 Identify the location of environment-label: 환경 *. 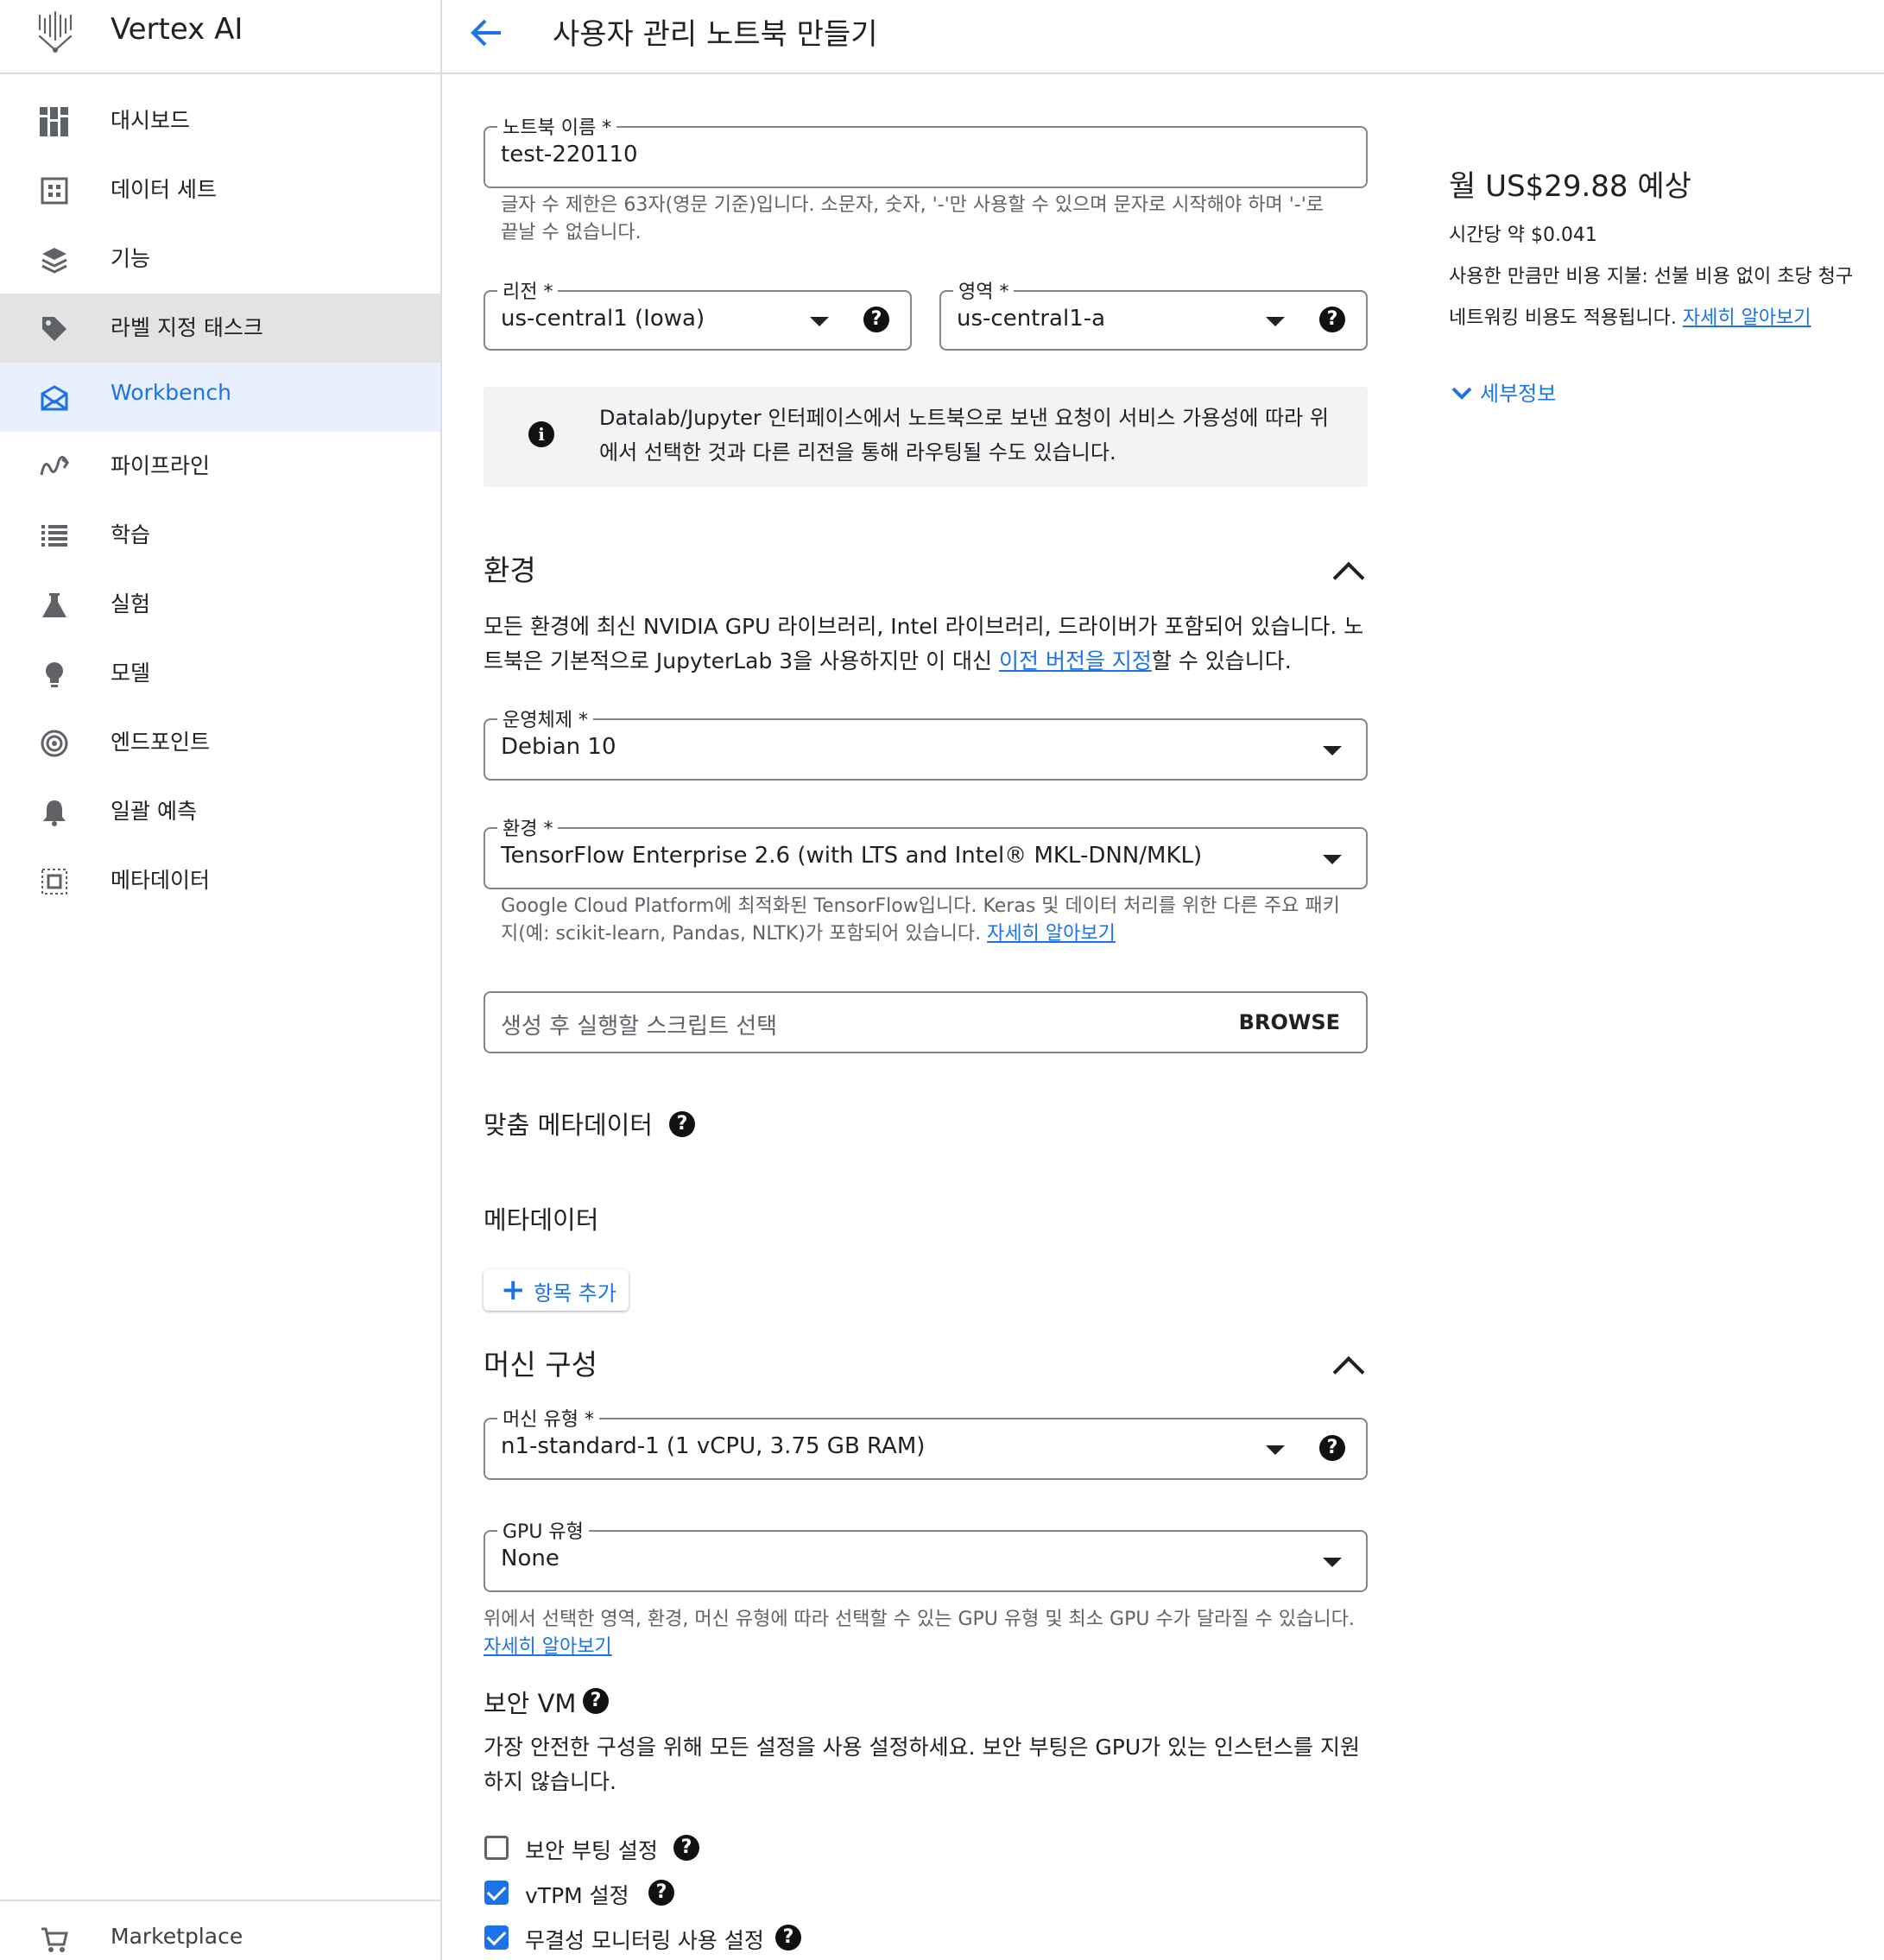
(528, 827).